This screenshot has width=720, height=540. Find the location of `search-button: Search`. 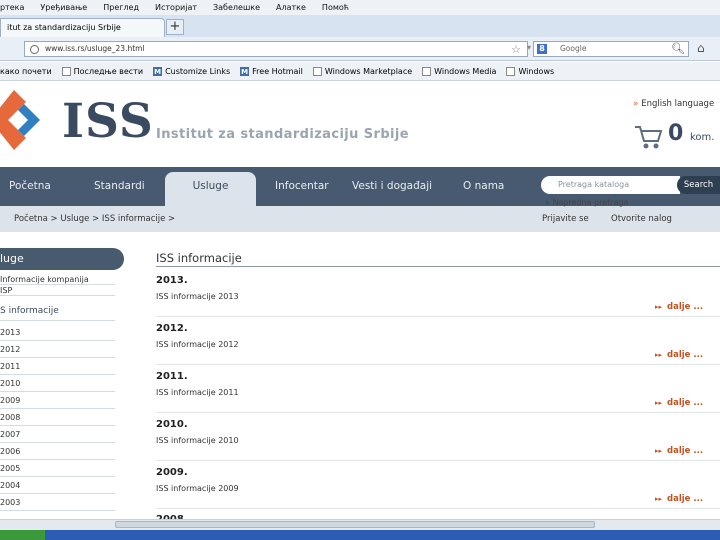

search-button: Search is located at coordinates (698, 185).